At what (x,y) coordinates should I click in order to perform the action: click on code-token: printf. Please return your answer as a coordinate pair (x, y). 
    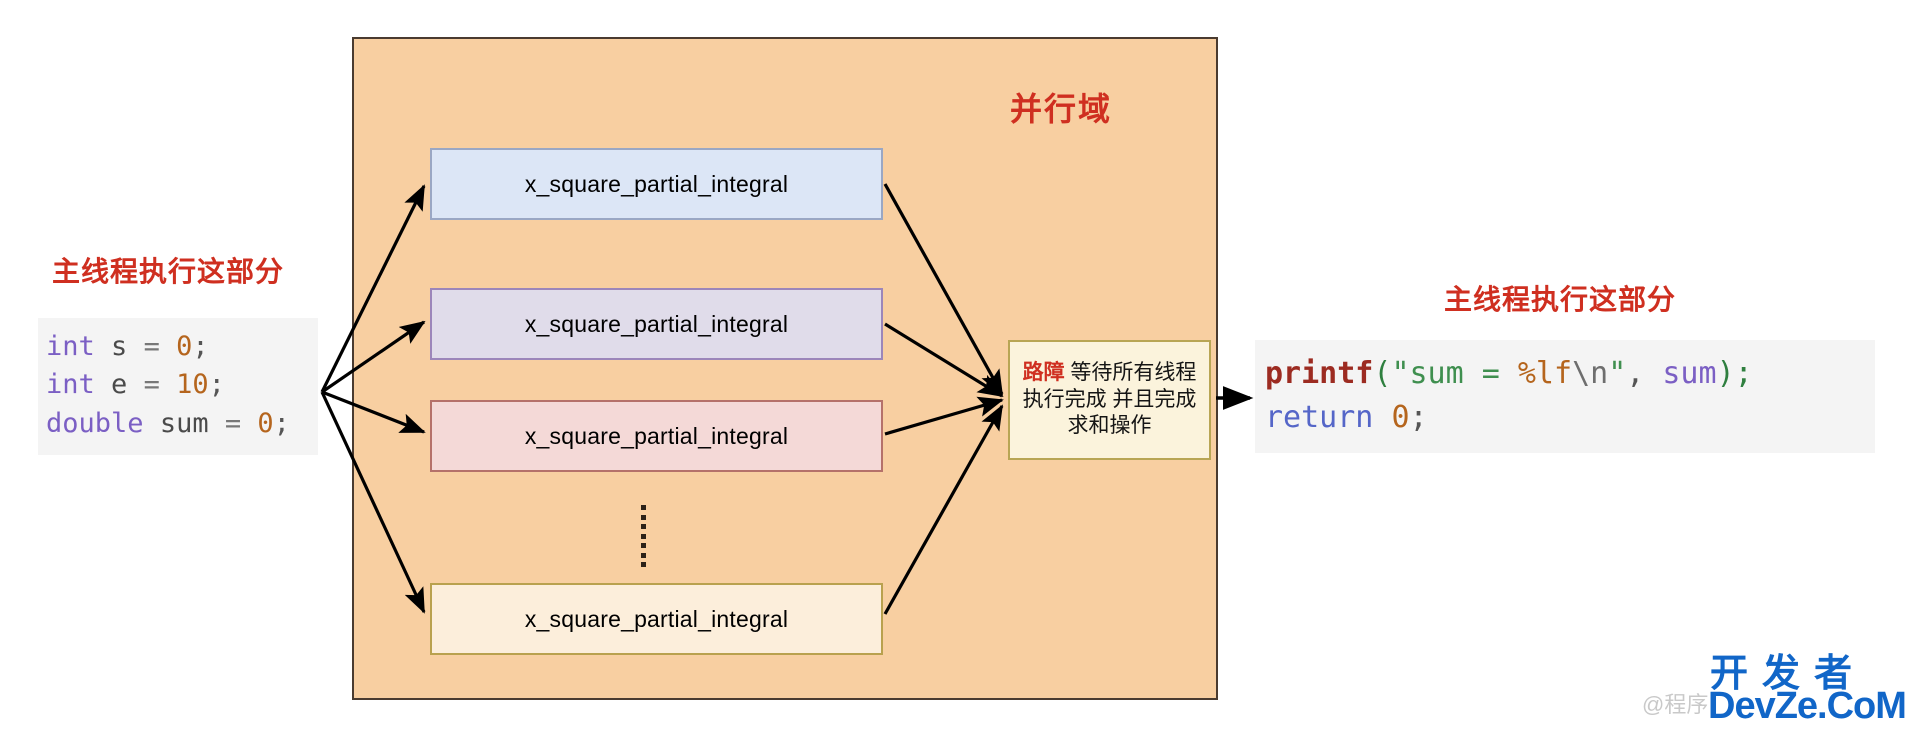
    Looking at the image, I should click on (1319, 373).